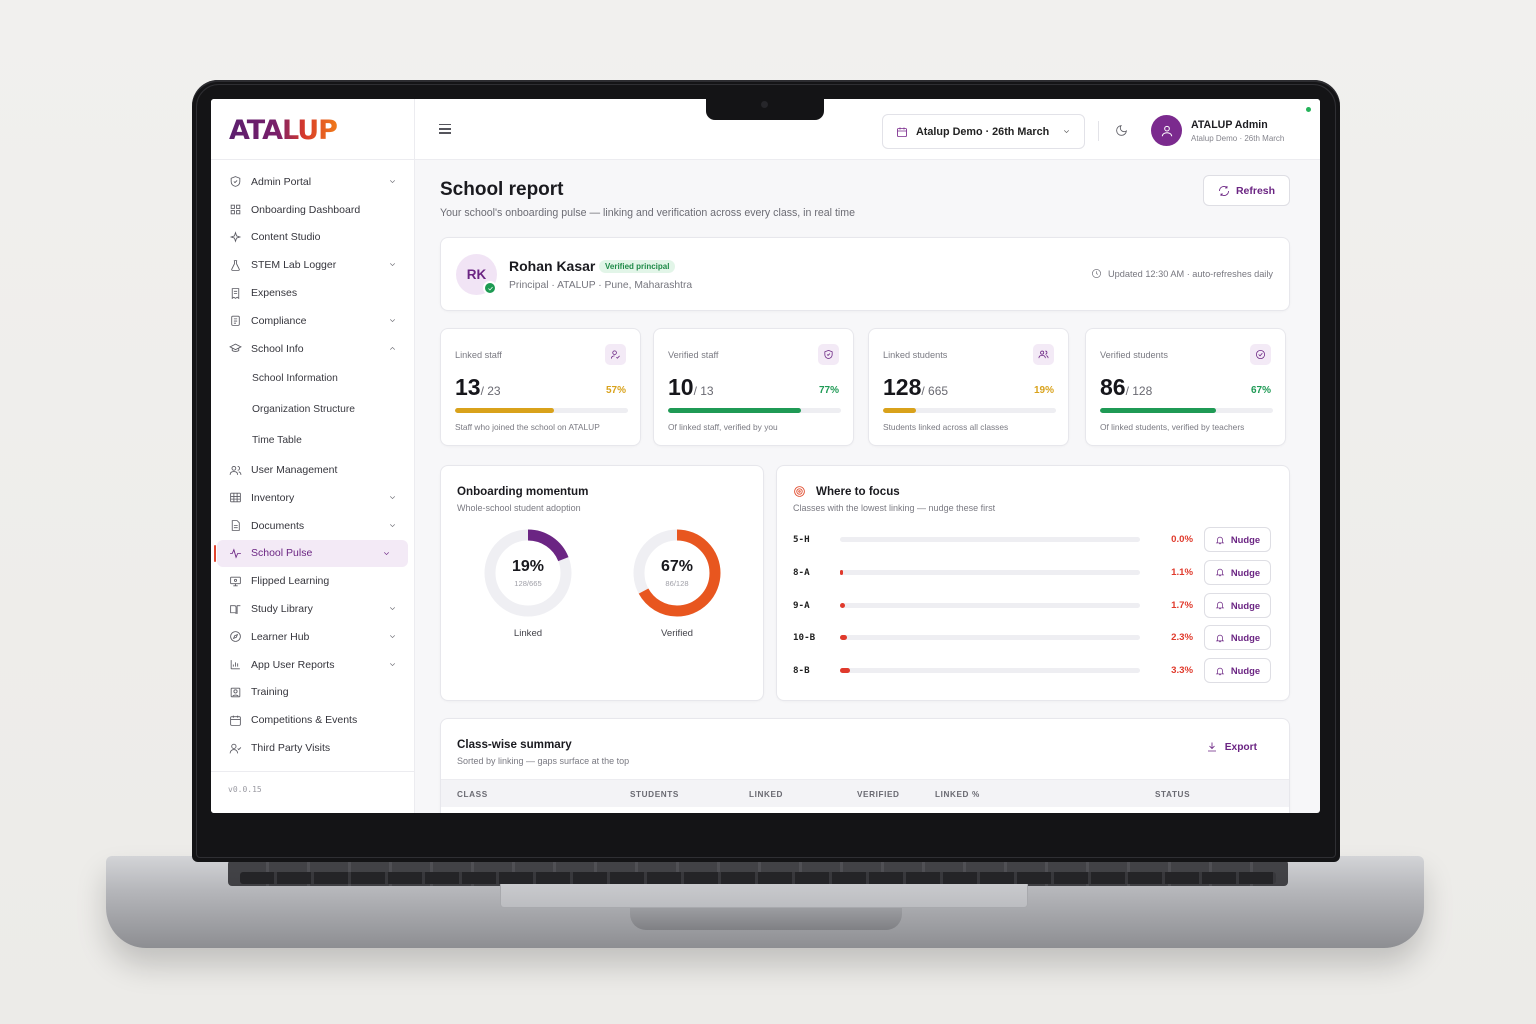 The image size is (1536, 1024). Describe the element at coordinates (1238, 138) in the screenshot. I see `user-subtitle: Atalup Demo · 26th March` at that location.